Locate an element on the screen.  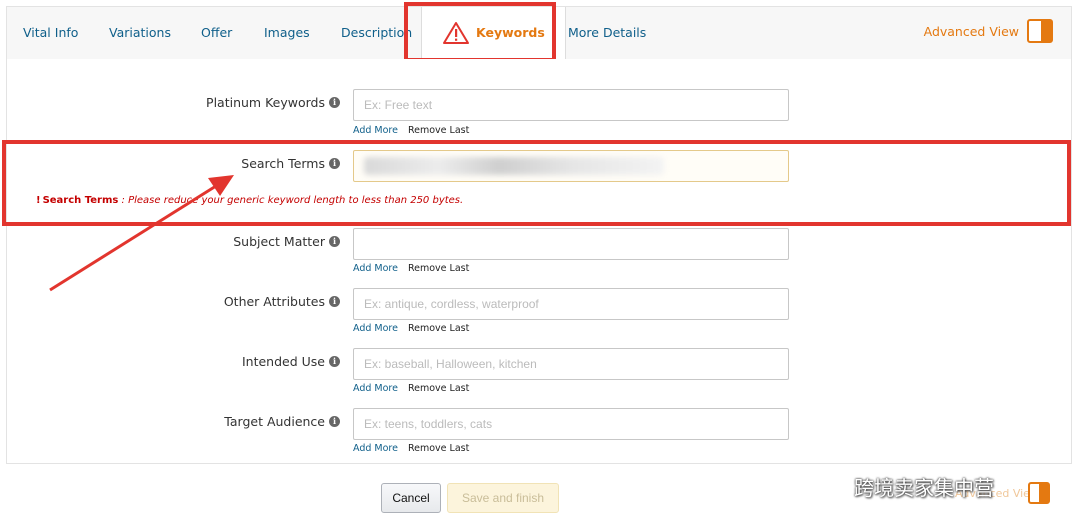
save-and-finish-button: Save and finish is located at coordinates (503, 498).